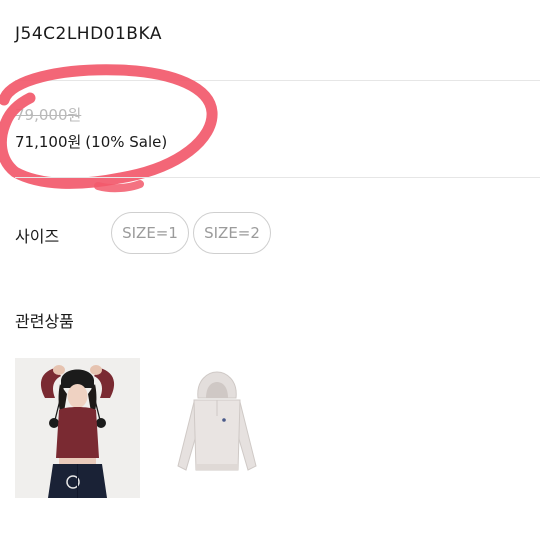 The height and width of the screenshot is (554, 554). What do you see at coordinates (48, 115) in the screenshot?
I see `original-price: 79,000원` at bounding box center [48, 115].